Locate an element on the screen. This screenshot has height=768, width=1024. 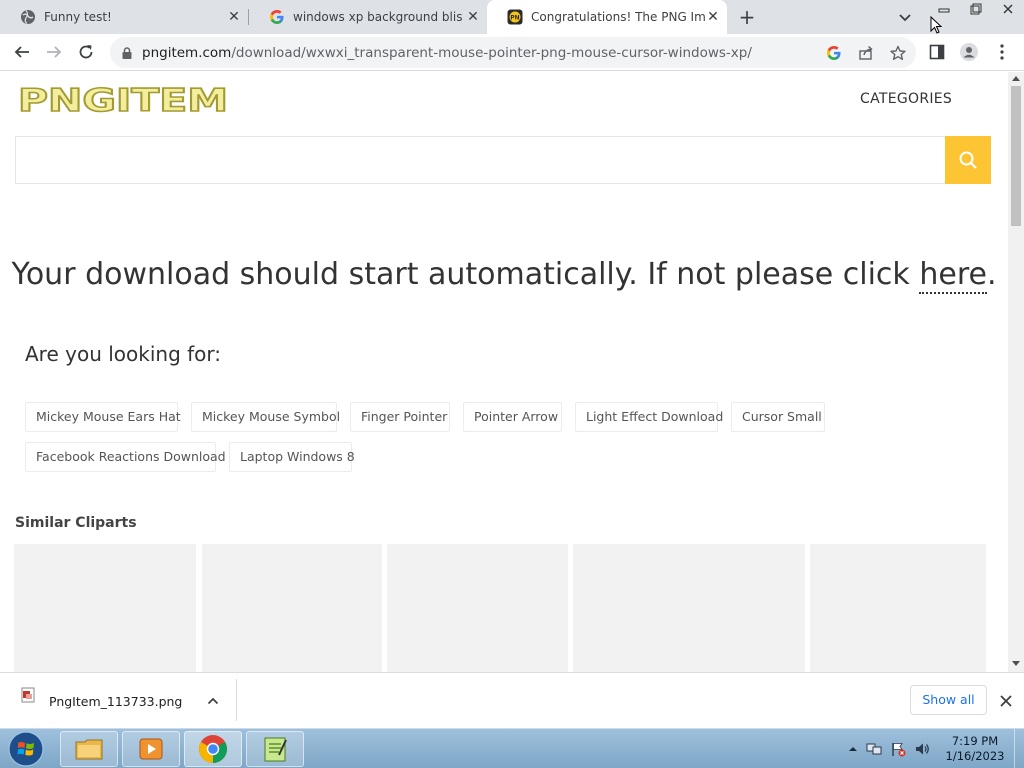
taskbar-explorer is located at coordinates (89, 749).